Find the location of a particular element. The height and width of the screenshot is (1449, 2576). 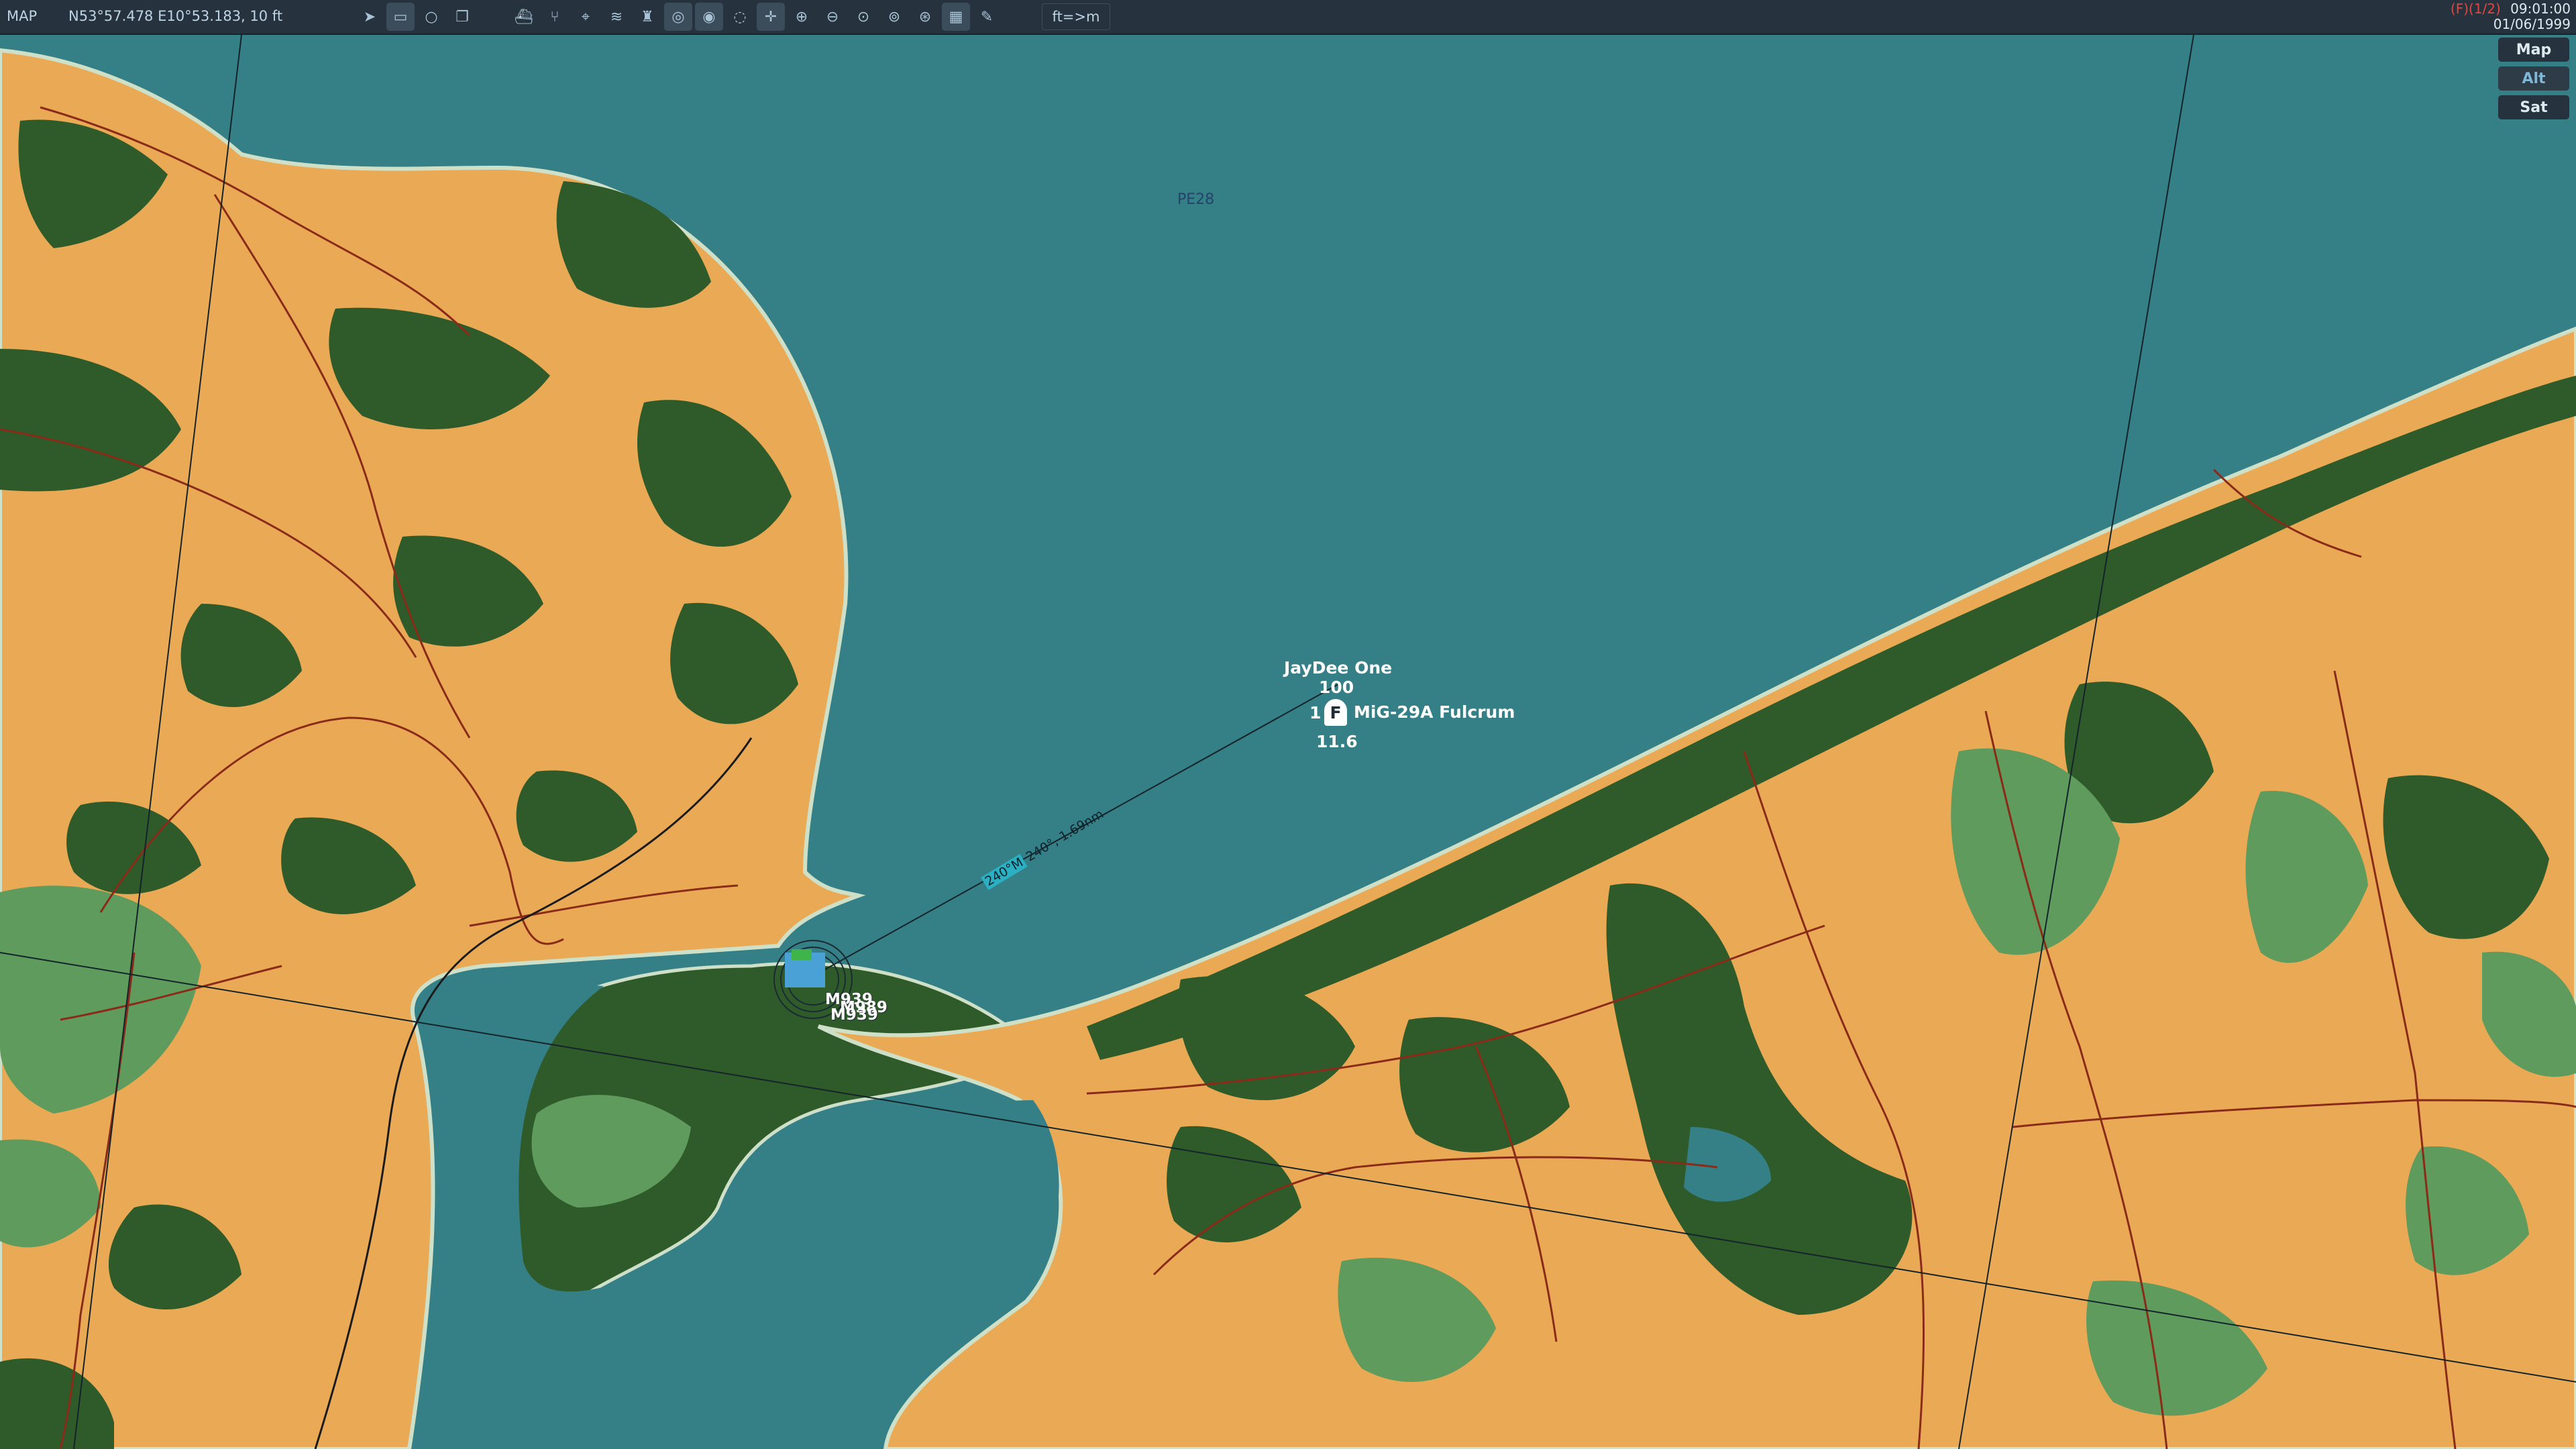

layer-alt-button: Alt is located at coordinates (2533, 78).